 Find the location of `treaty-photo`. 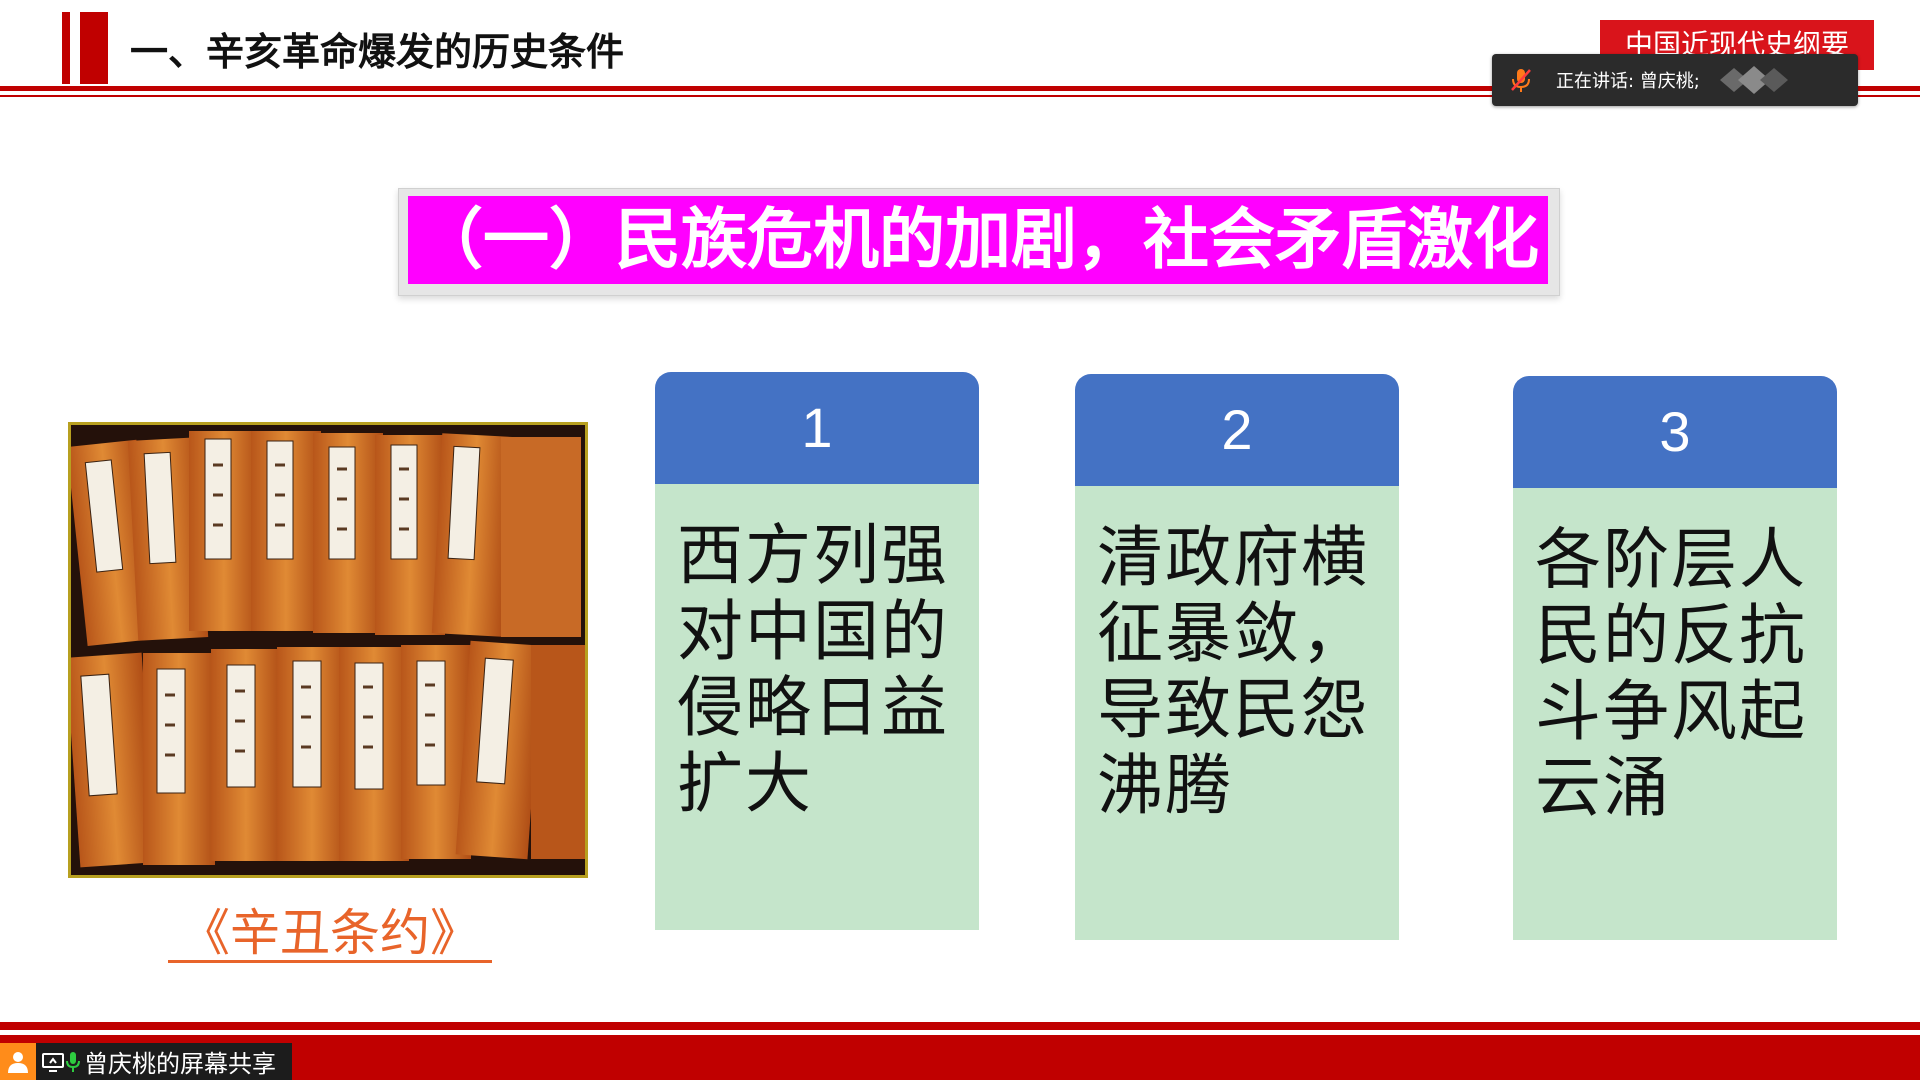

treaty-photo is located at coordinates (328, 650).